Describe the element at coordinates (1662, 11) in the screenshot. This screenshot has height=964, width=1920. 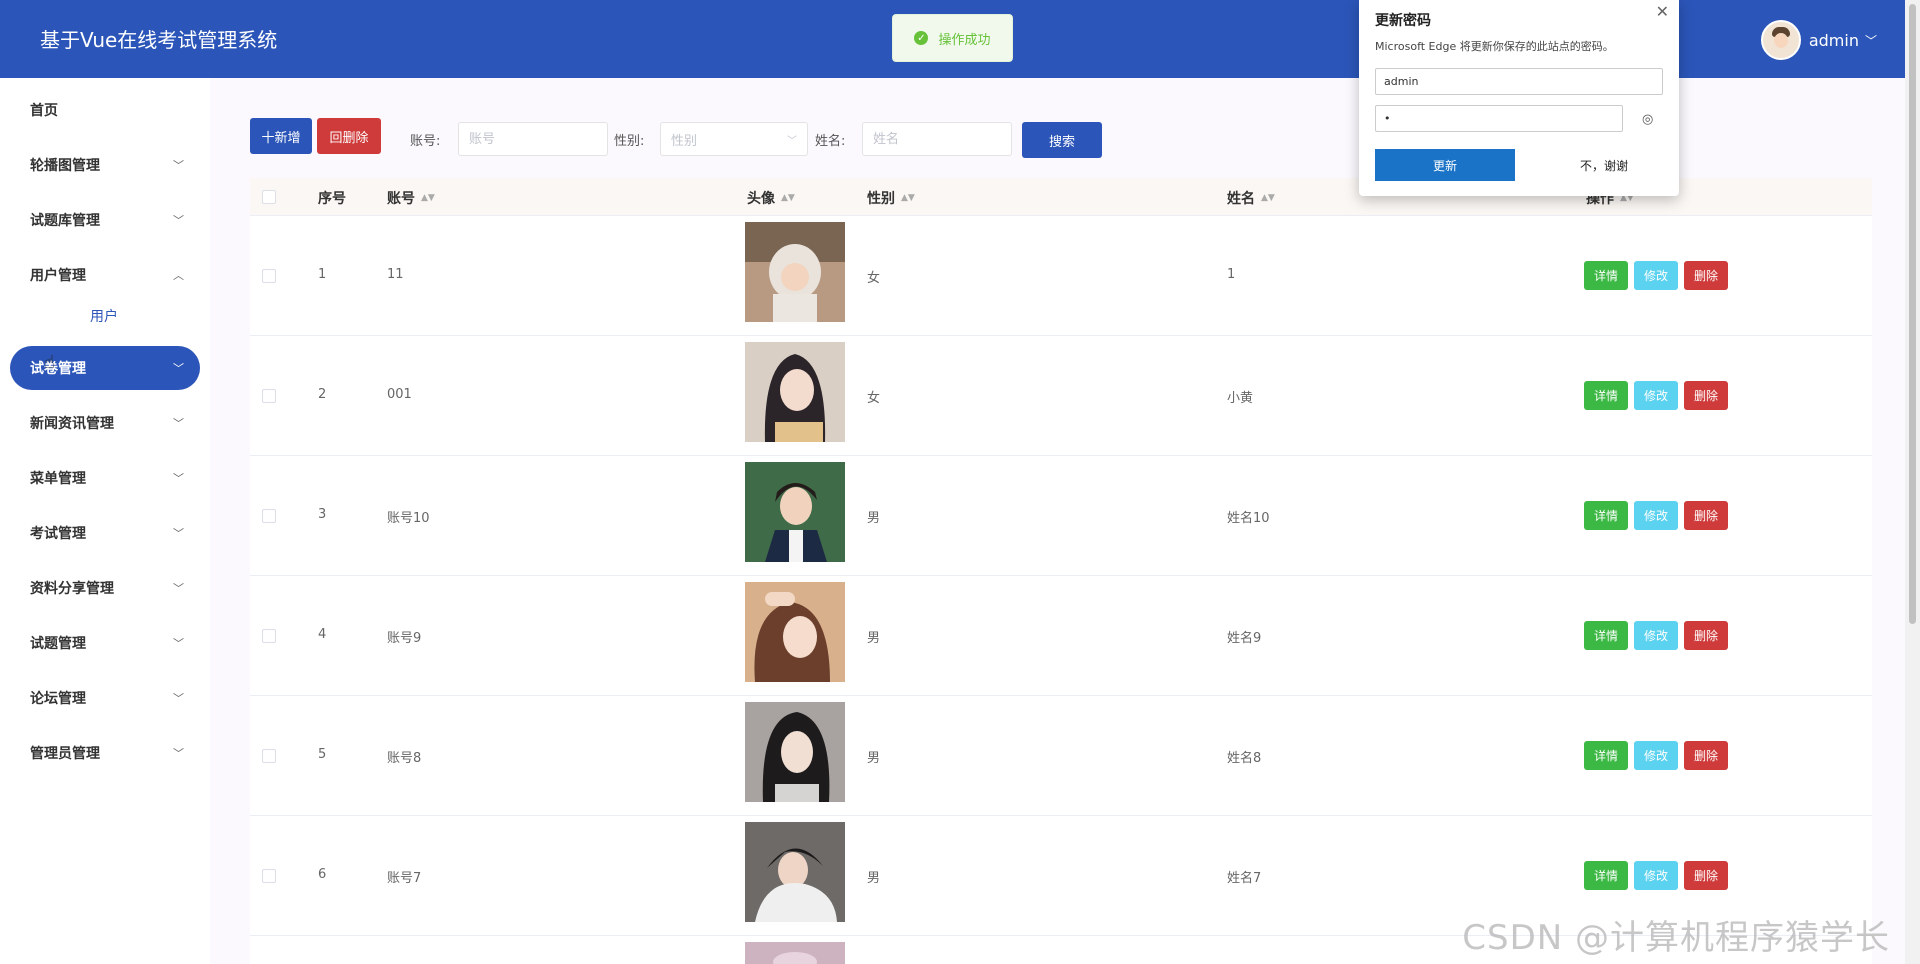
I see `close-icon: ✕` at that location.